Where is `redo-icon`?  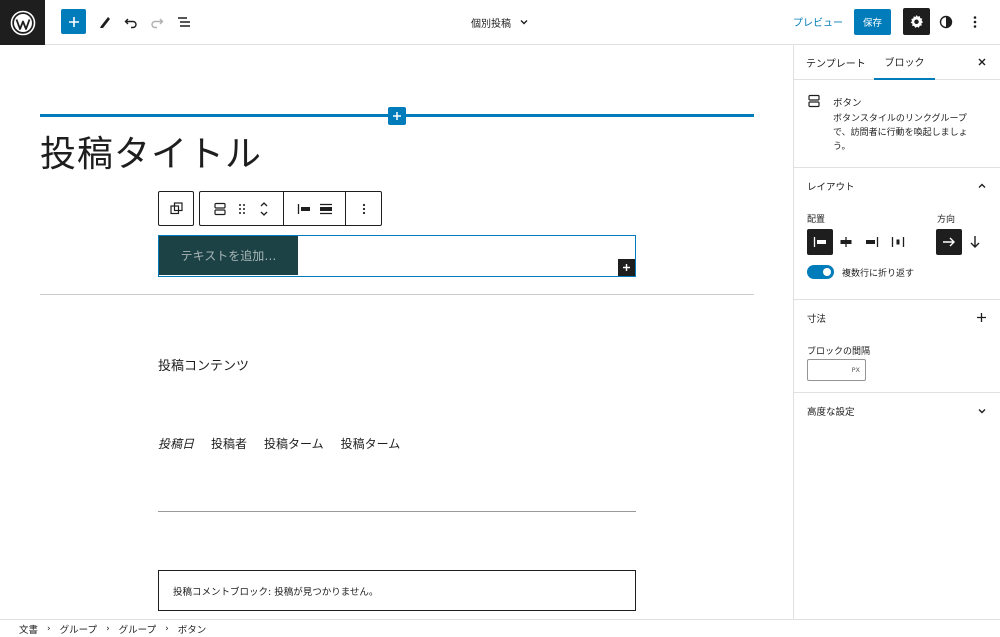 redo-icon is located at coordinates (157, 23).